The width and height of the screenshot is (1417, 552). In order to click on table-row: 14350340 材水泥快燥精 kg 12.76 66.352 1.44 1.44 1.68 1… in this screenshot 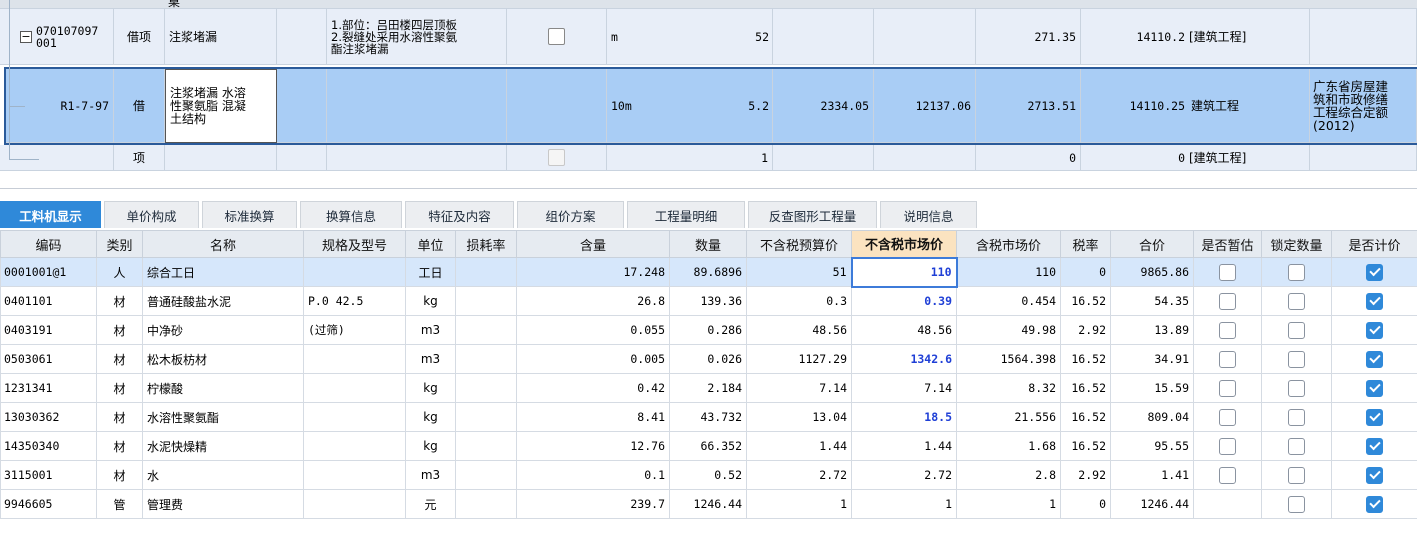, I will do `click(708, 446)`.